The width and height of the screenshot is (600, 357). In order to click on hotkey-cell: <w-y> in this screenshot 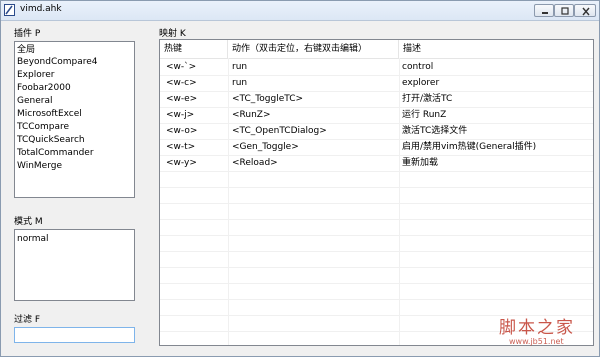, I will do `click(181, 163)`.